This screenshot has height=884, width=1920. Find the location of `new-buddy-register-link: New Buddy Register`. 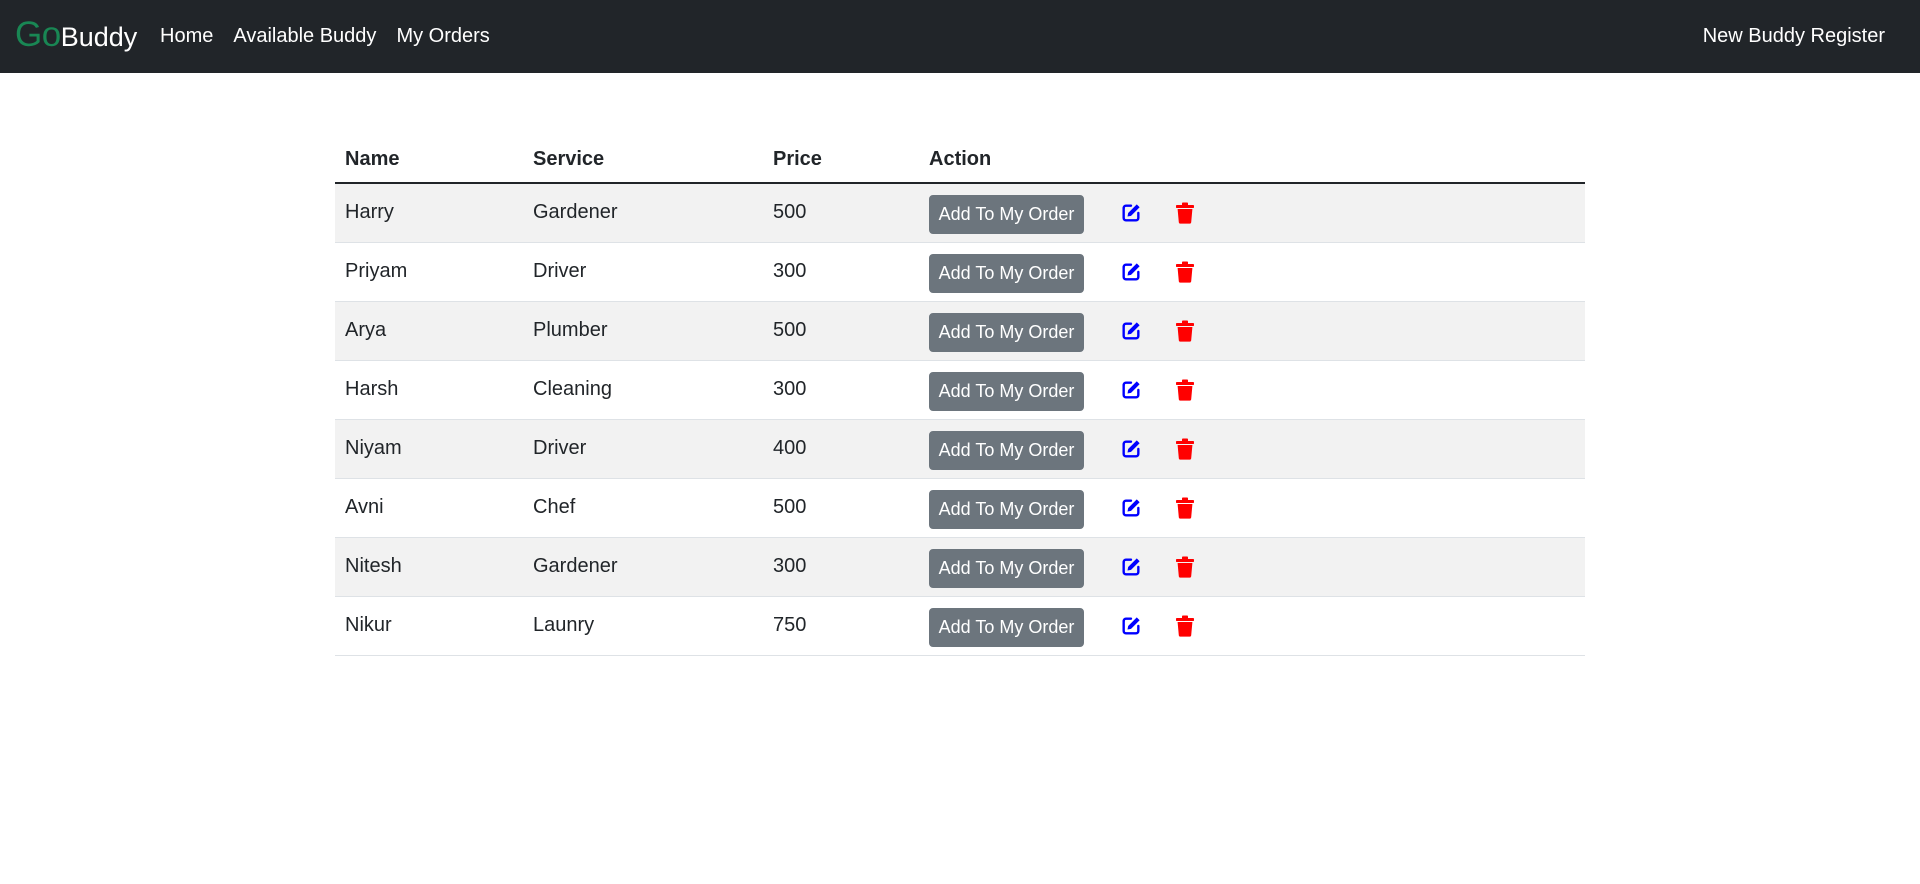

new-buddy-register-link: New Buddy Register is located at coordinates (1794, 36).